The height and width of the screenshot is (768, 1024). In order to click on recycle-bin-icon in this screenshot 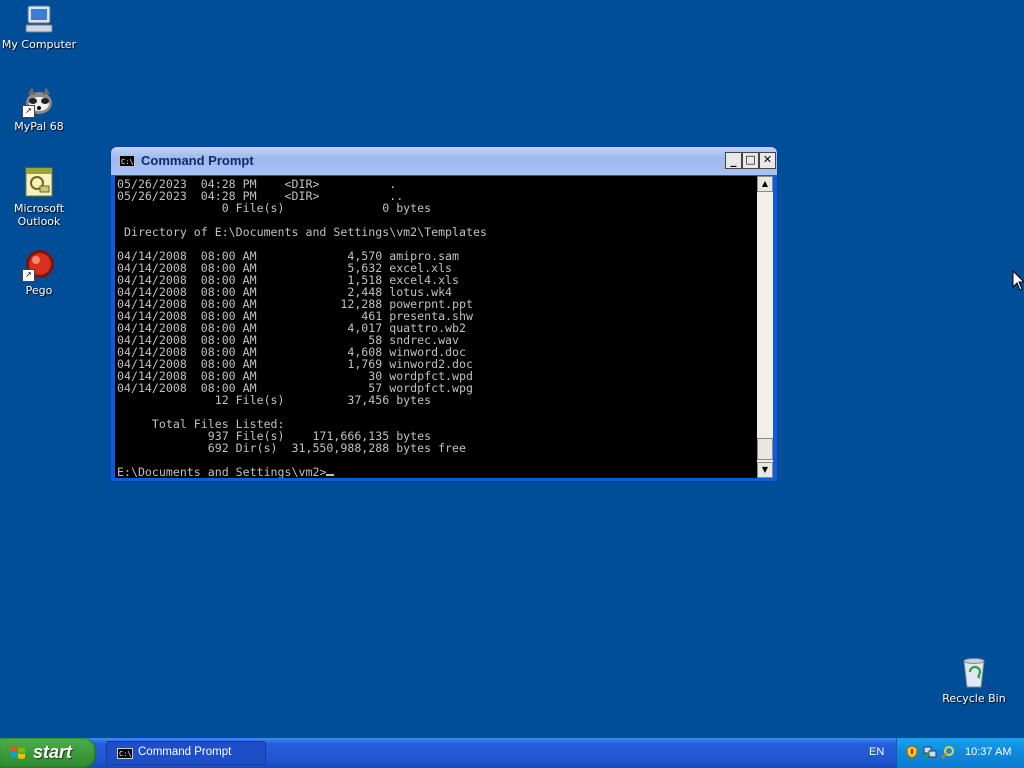, I will do `click(974, 673)`.